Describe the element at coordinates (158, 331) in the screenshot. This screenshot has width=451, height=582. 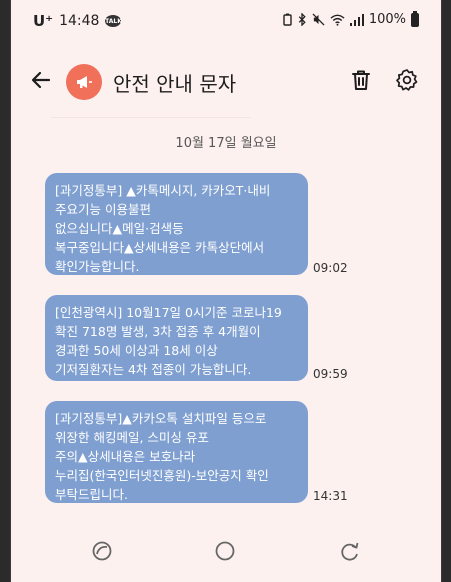
I see `message-line: 확진 718명 발생, 3차 접종 후 4개월이` at that location.